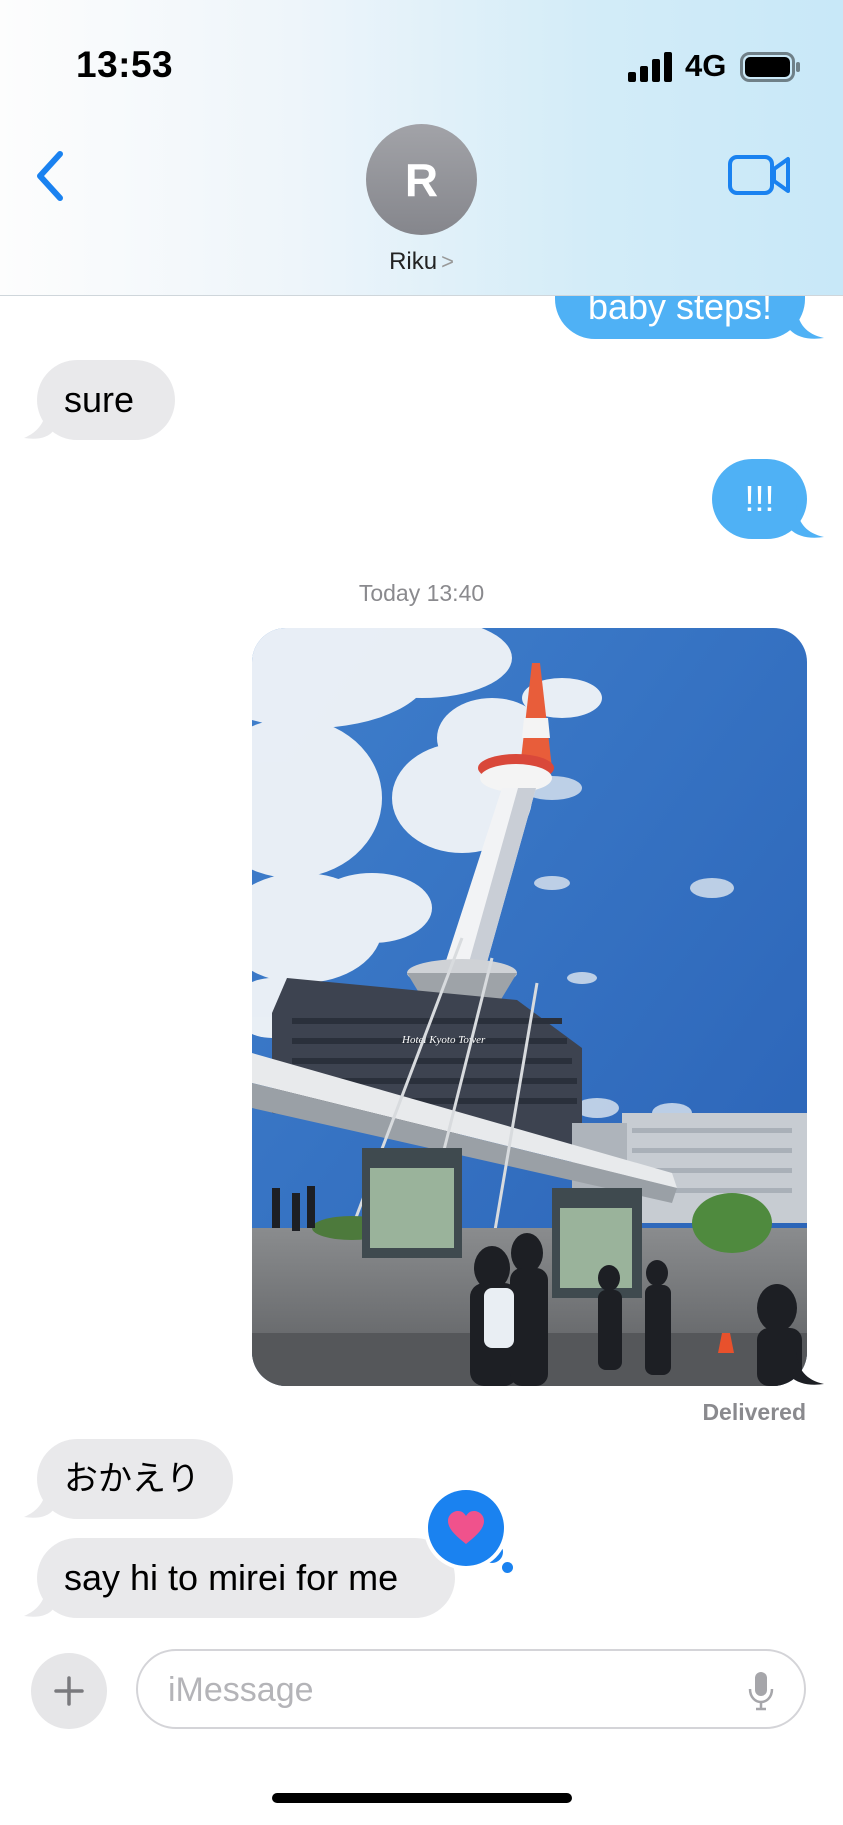 The image size is (843, 1825). I want to click on video-camera-icon, so click(759, 175).